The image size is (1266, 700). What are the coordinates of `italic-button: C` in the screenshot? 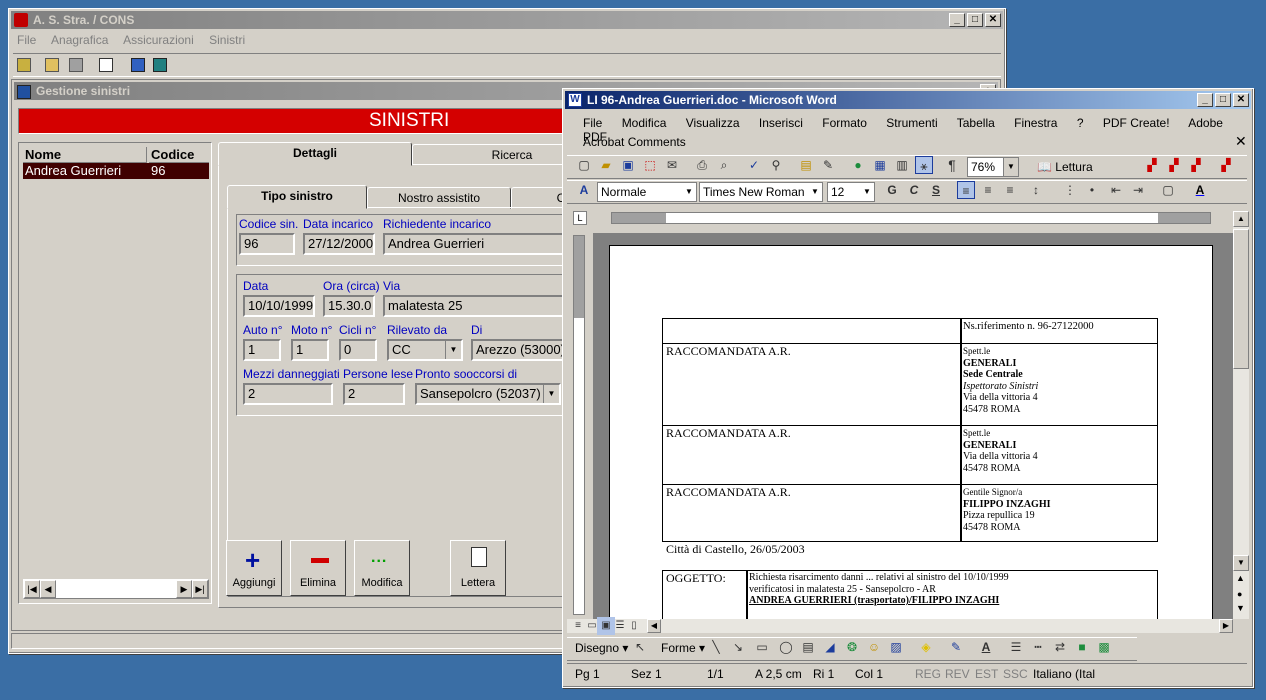 It's located at (914, 190).